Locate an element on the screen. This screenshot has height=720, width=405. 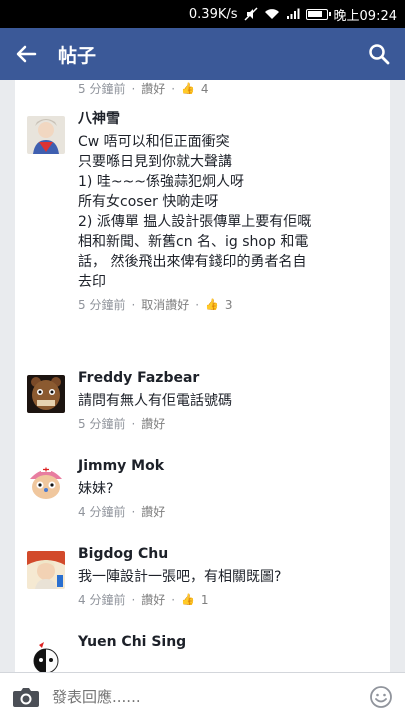
comment-composer is located at coordinates (202, 696).